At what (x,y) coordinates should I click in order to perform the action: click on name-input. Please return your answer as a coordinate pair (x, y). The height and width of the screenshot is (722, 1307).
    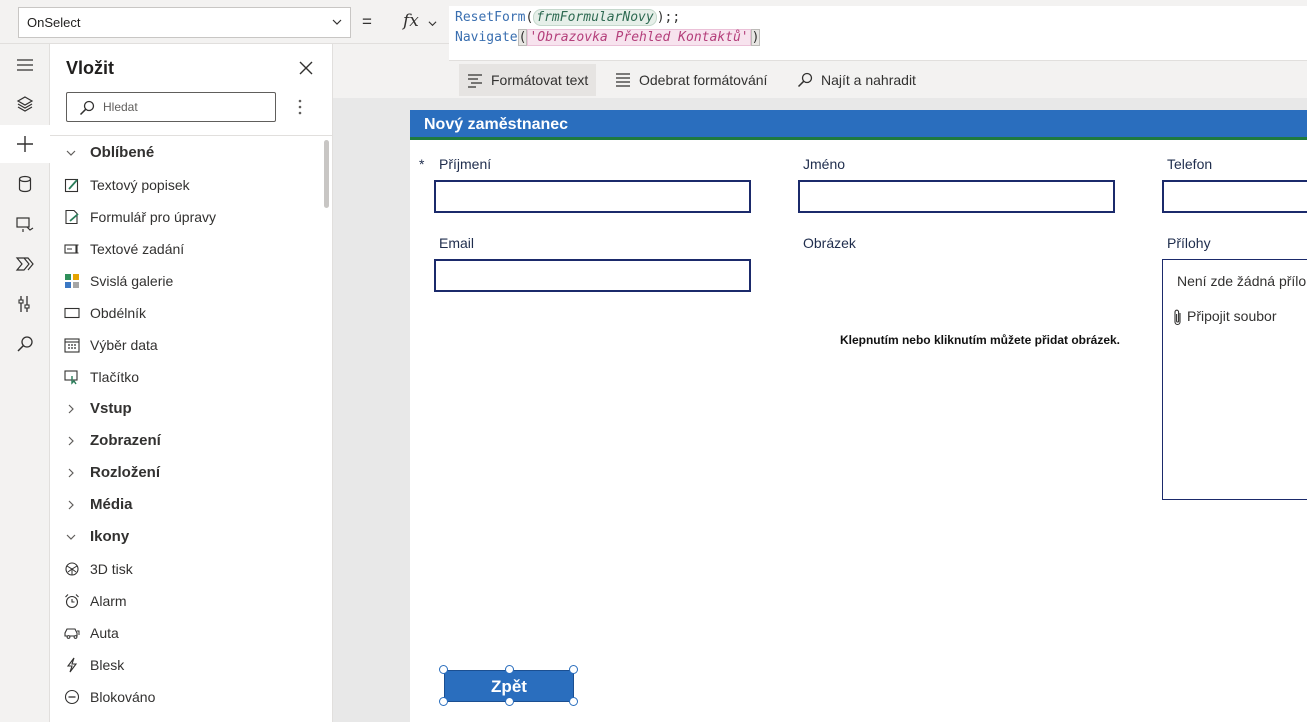
    Looking at the image, I should click on (956, 196).